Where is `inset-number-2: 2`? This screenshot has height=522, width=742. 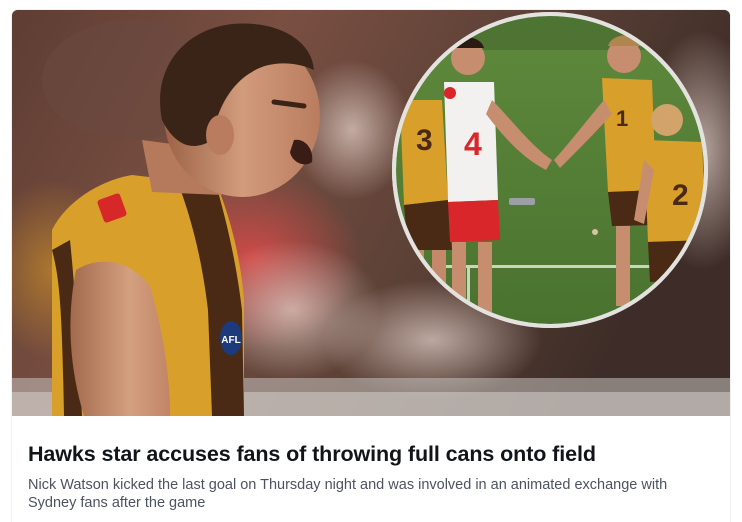
inset-number-2: 2 is located at coordinates (680, 195).